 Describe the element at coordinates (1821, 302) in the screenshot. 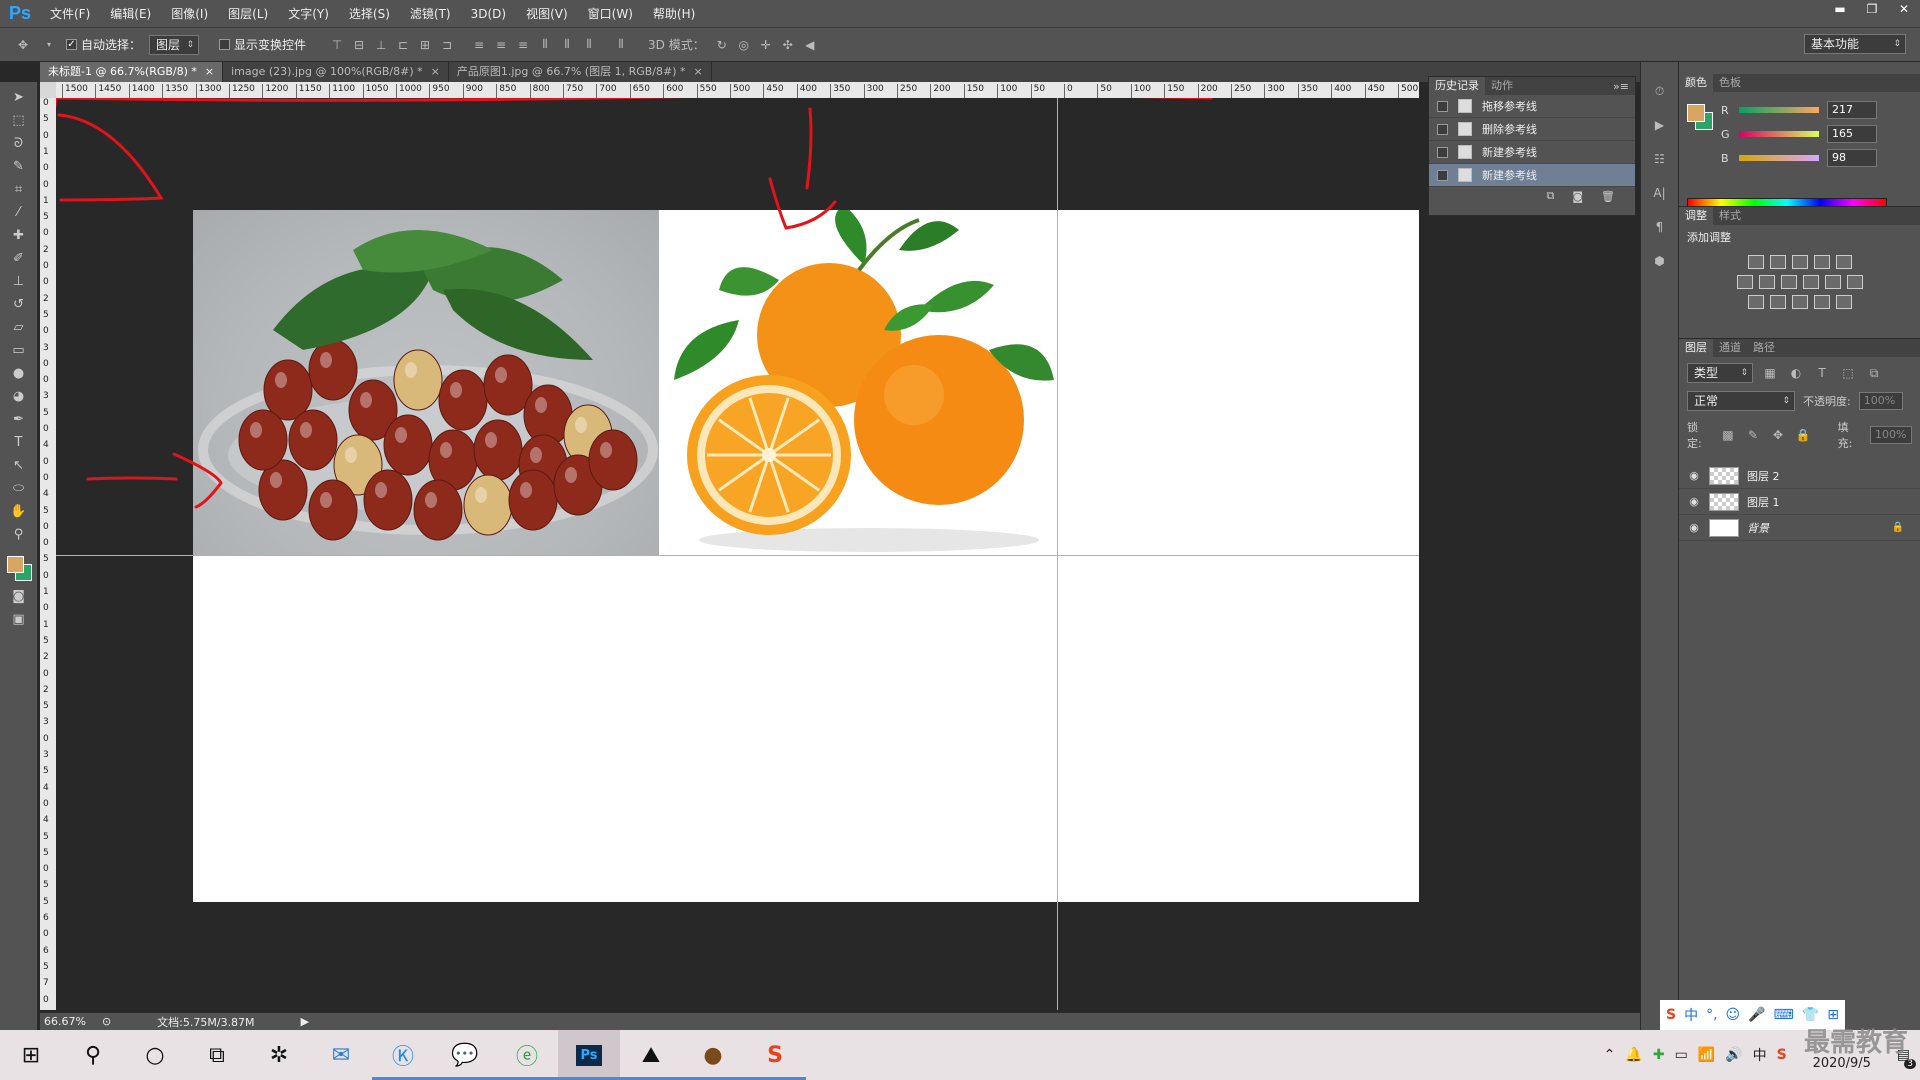

I see `selective-color-icon` at that location.